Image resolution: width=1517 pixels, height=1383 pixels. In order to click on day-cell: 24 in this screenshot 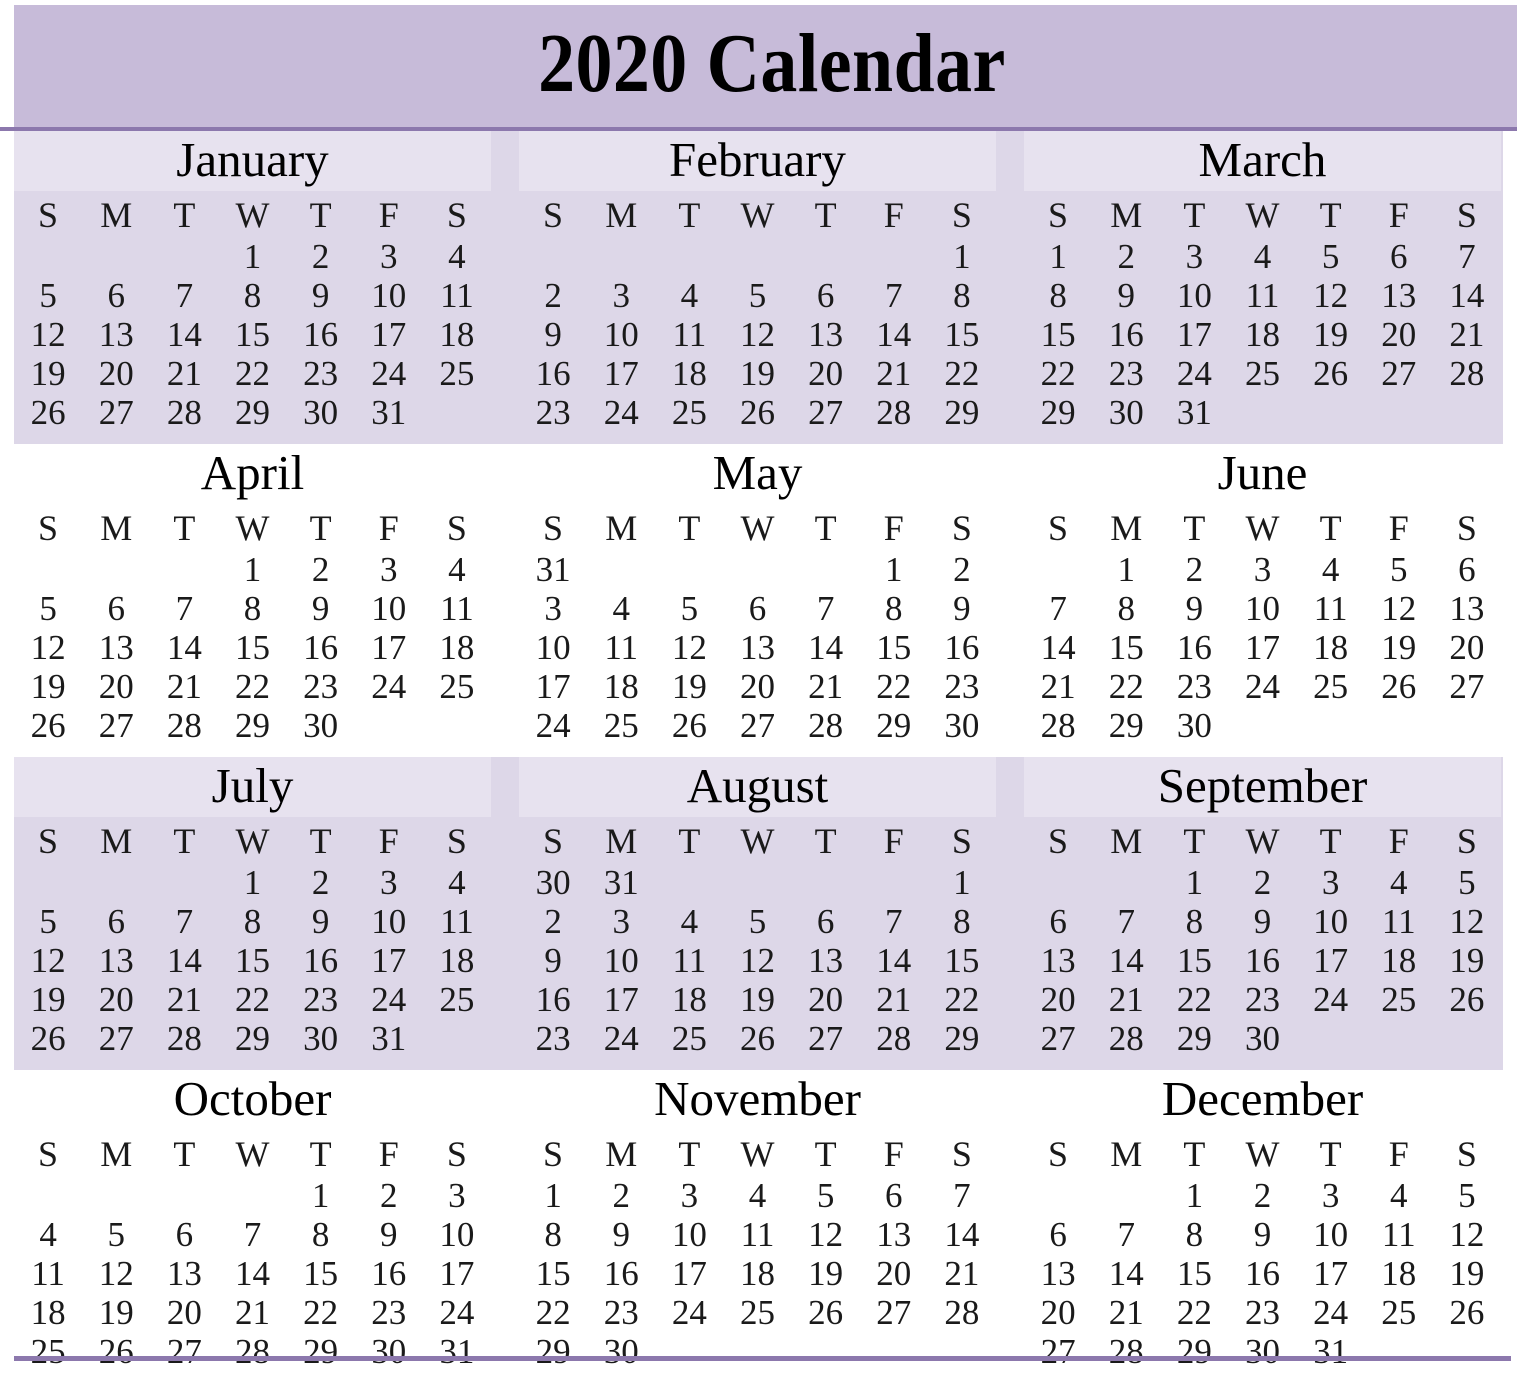, I will do `click(389, 686)`.